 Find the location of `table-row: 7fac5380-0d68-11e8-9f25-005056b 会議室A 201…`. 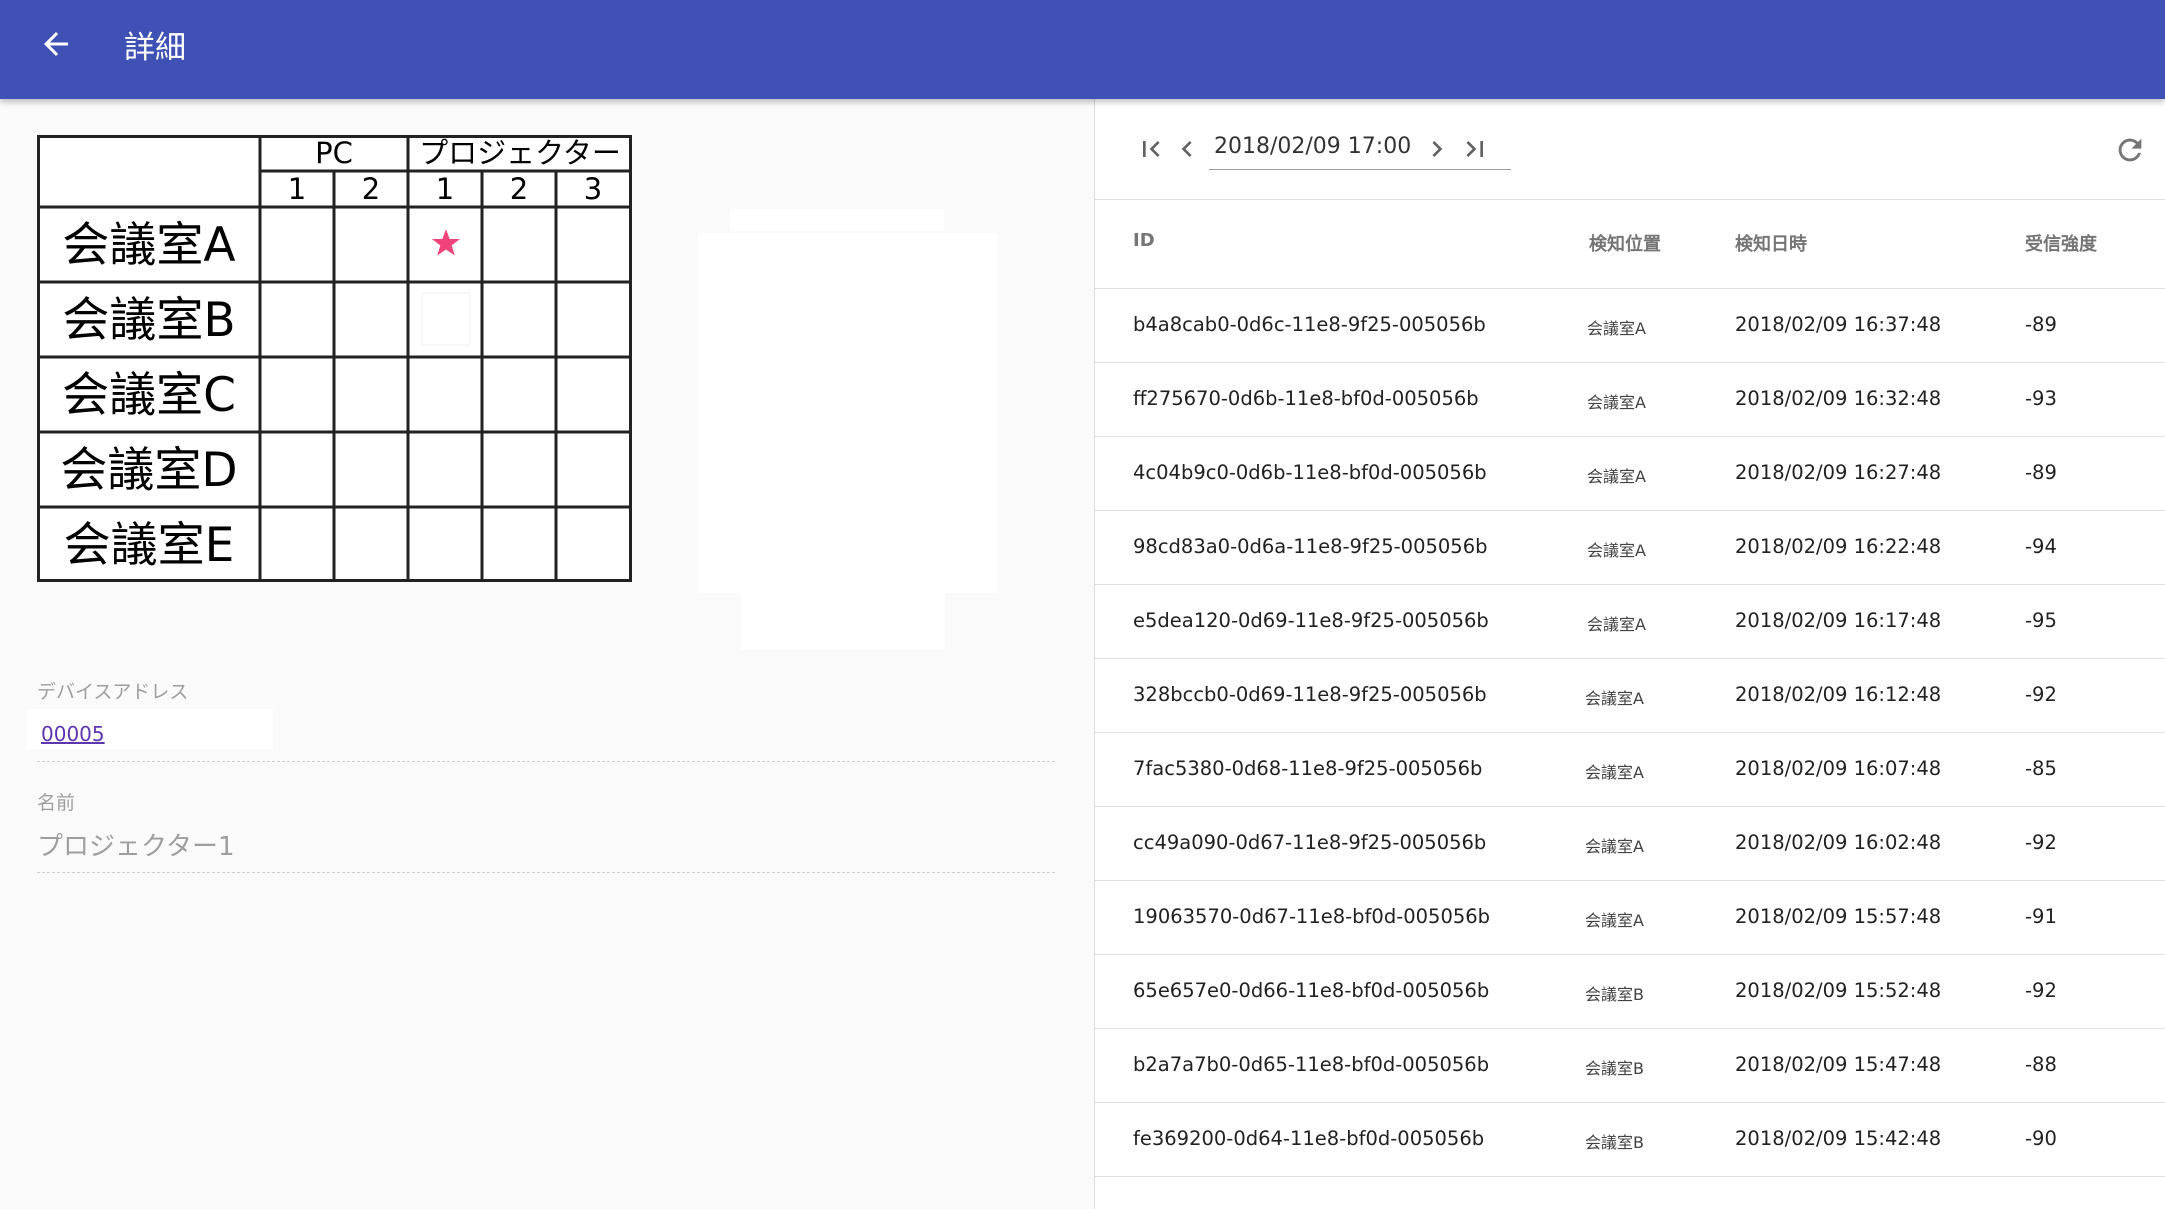

table-row: 7fac5380-0d68-11e8-9f25-005056b 会議室A 201… is located at coordinates (1630, 769).